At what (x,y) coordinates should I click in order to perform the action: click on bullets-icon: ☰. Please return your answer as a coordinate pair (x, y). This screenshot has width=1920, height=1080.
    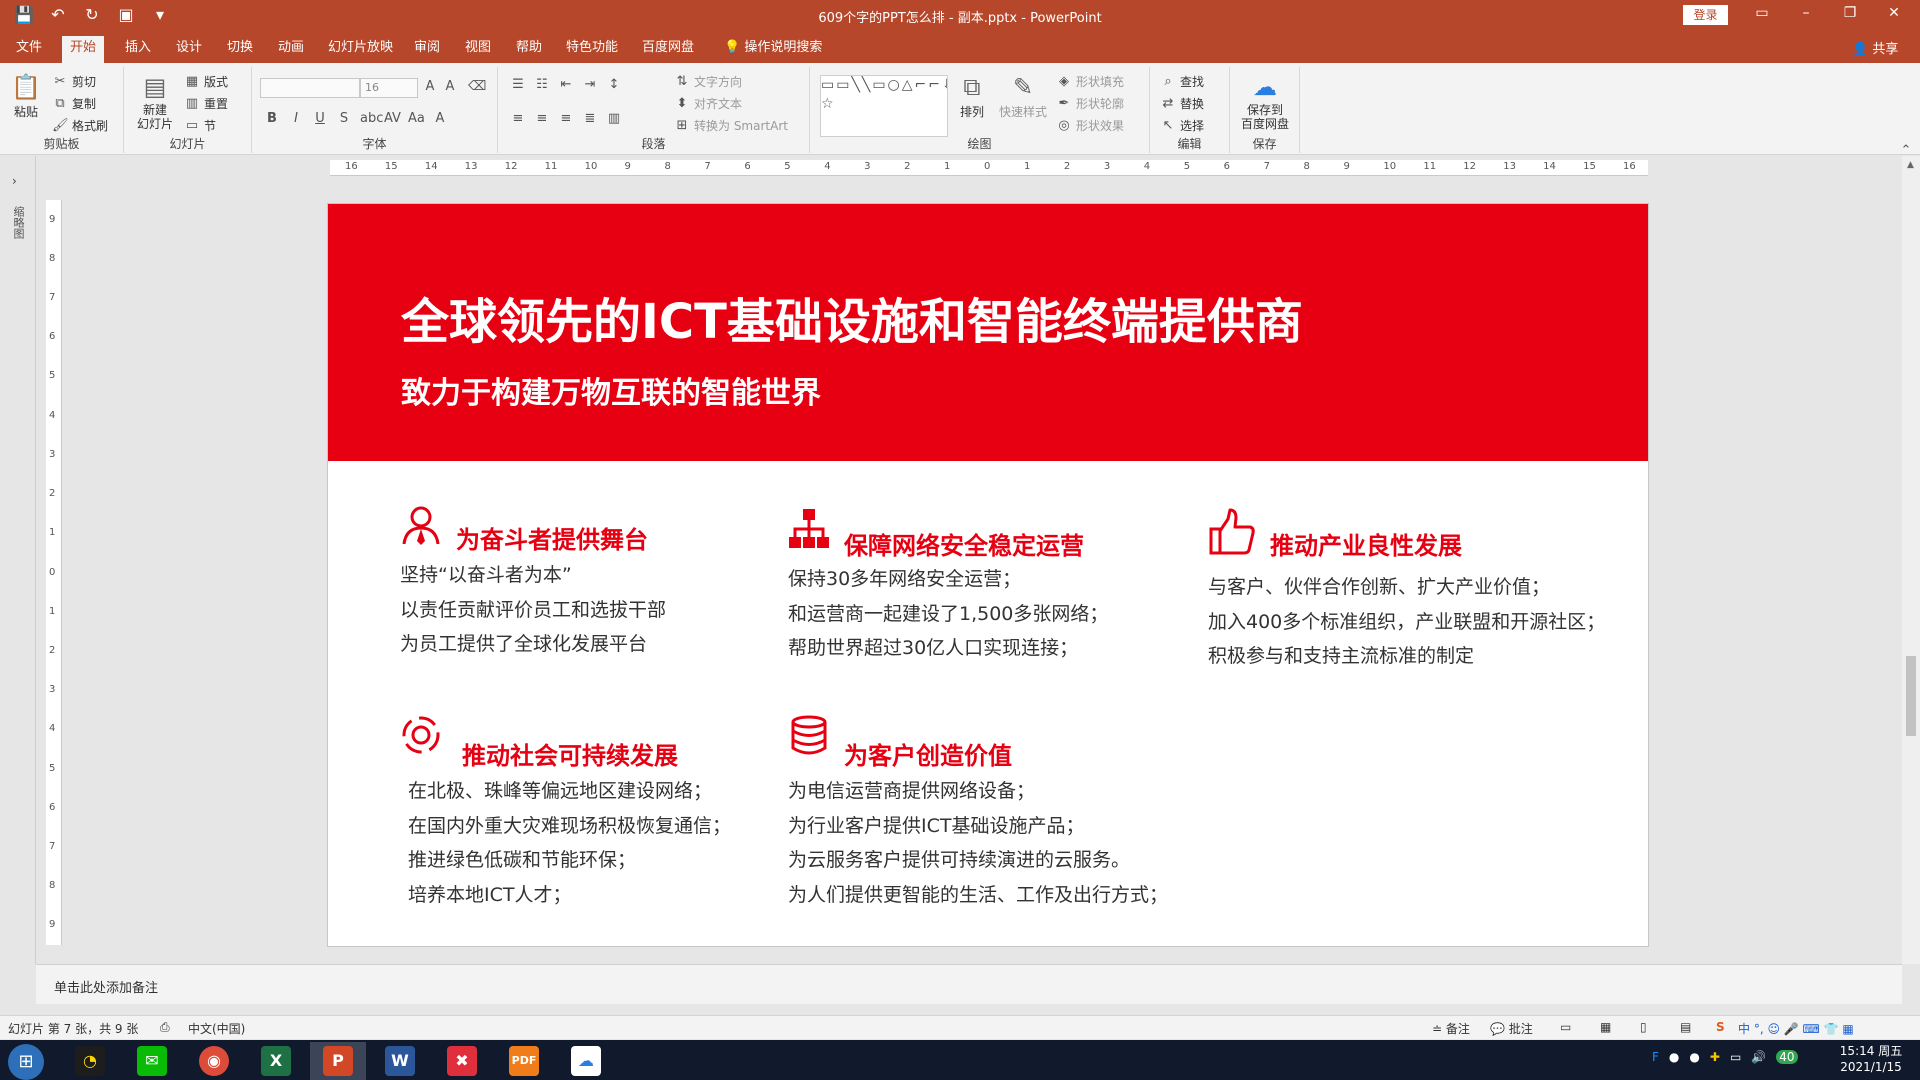
    Looking at the image, I should click on (518, 85).